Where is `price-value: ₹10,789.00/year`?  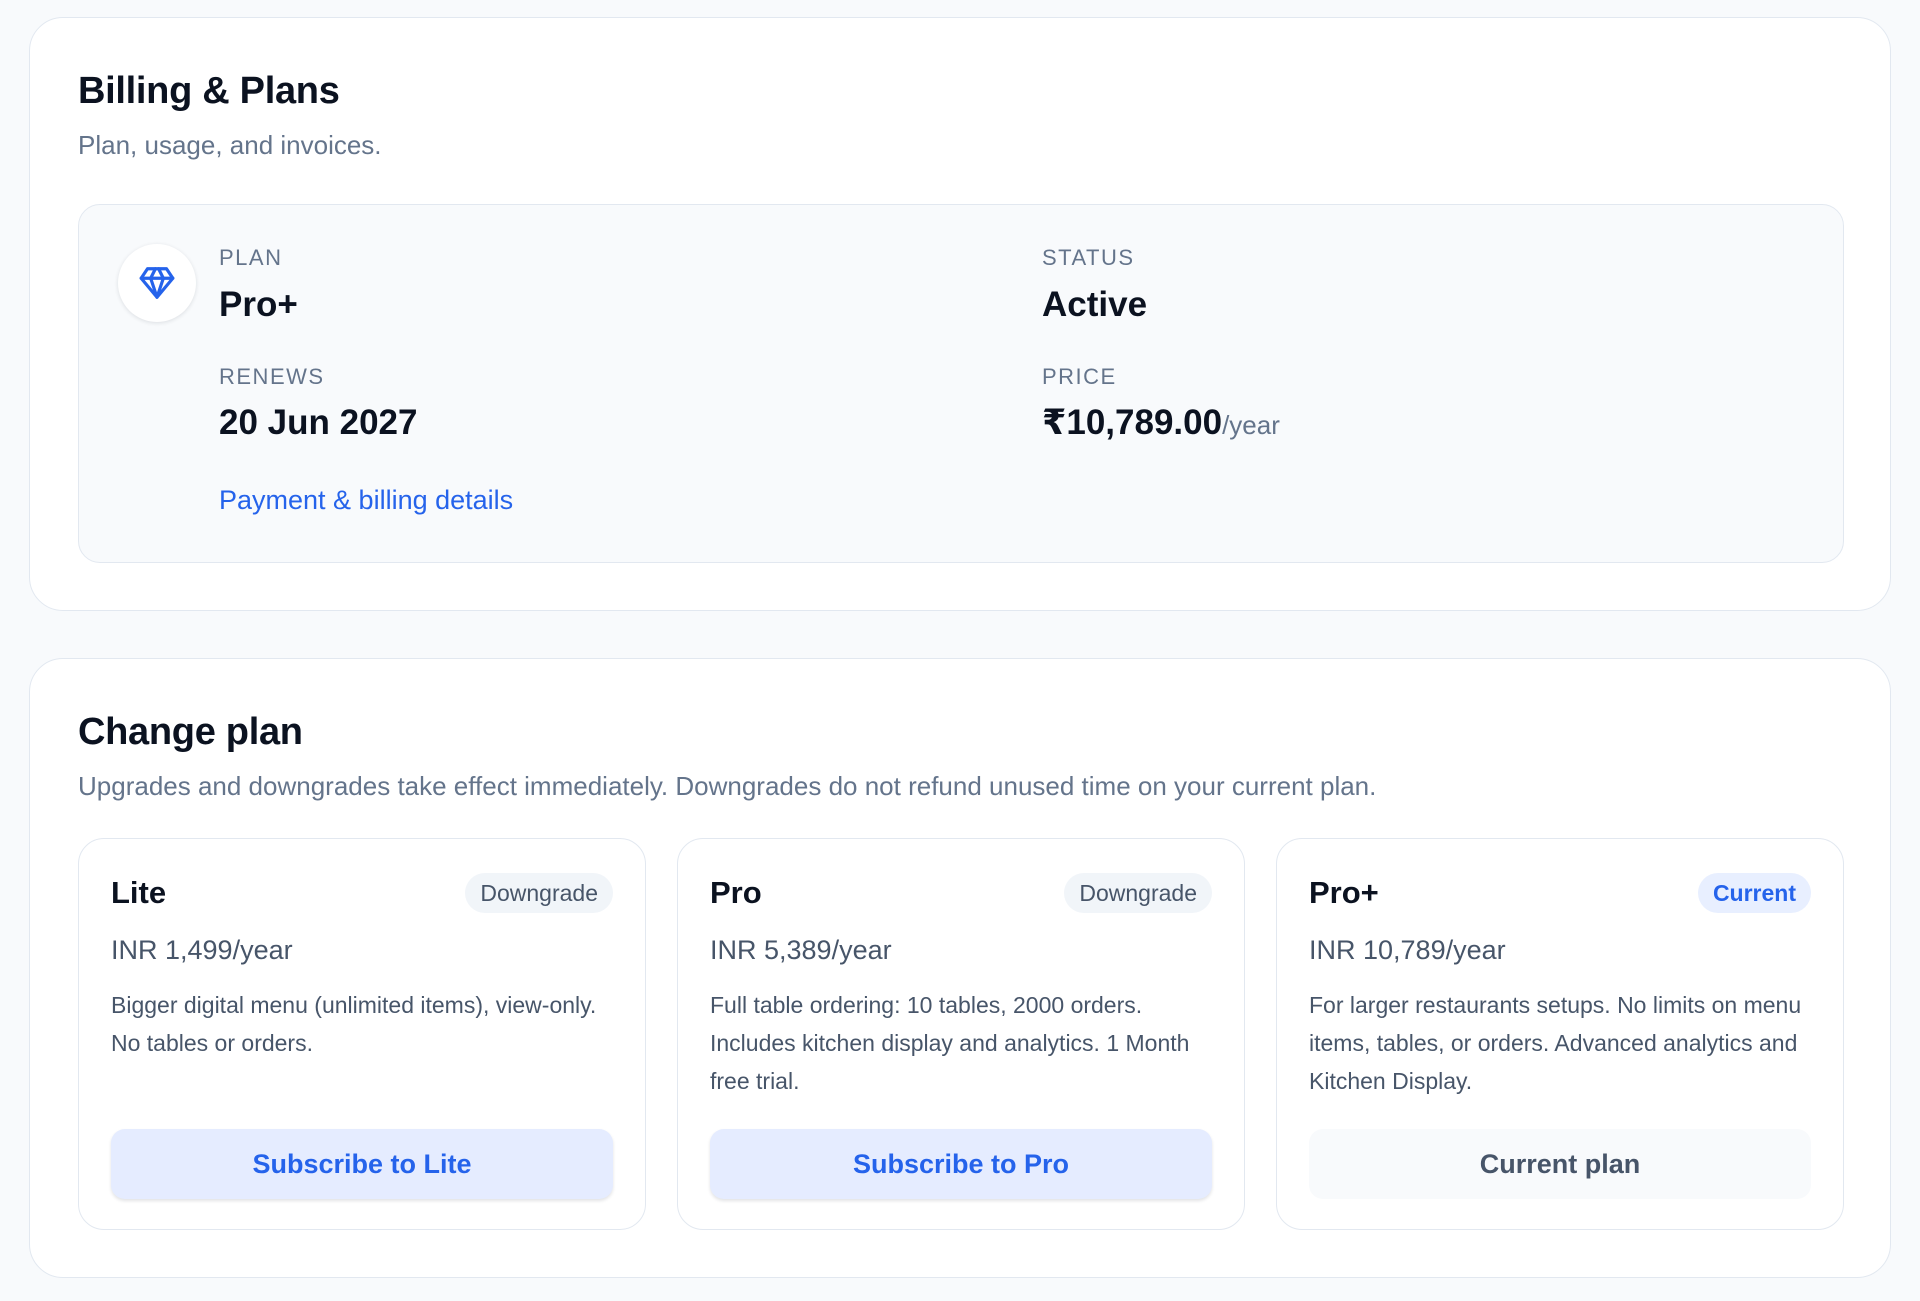 price-value: ₹10,789.00/year is located at coordinates (1161, 423).